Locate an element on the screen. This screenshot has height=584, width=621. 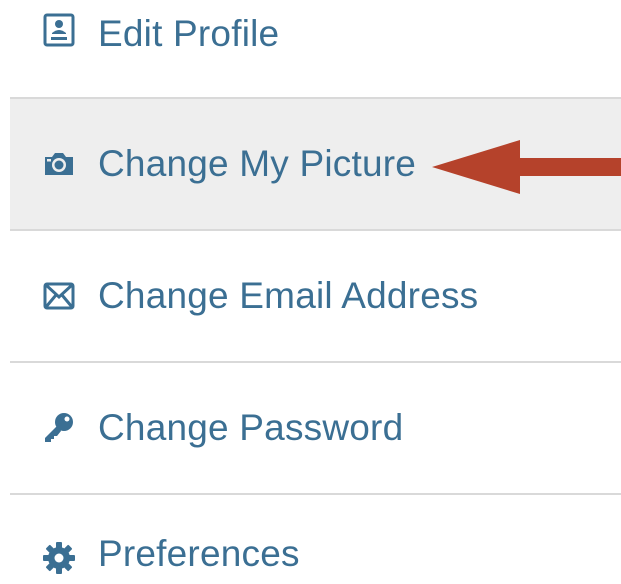
pointer-arrow-annotation is located at coordinates (526, 167).